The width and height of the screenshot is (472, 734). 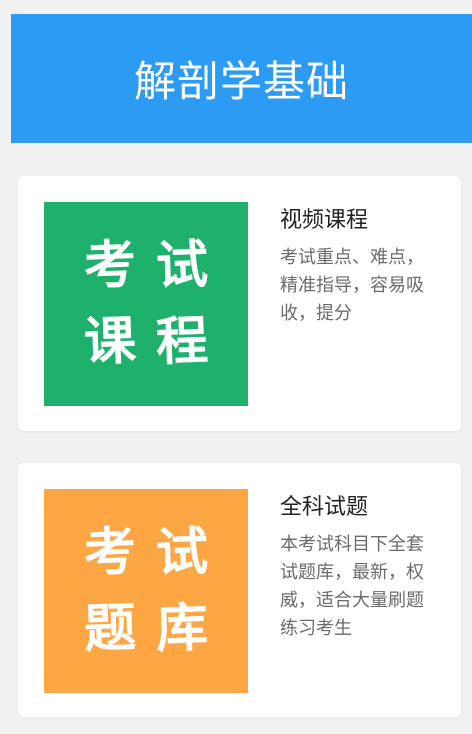 I want to click on card-text: 全科试题 本考试科目下全套试题库，最新，权威，适合大量刷题练习考生, so click(x=360, y=568).